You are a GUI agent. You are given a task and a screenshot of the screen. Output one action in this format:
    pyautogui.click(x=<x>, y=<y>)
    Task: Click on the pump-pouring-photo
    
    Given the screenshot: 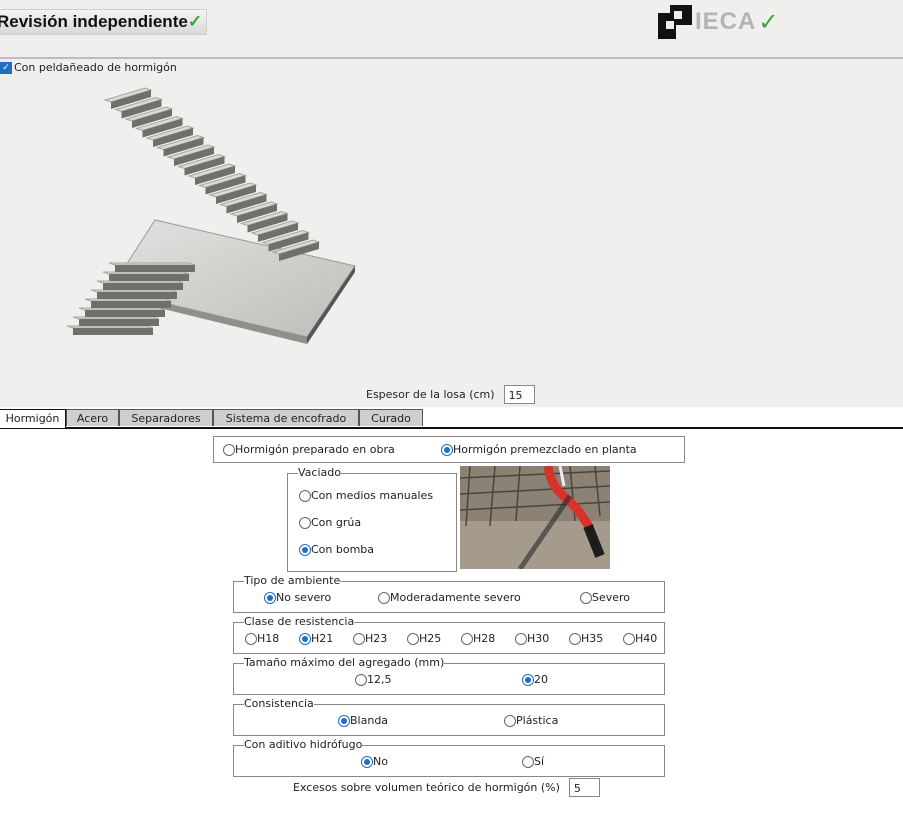 What is the action you would take?
    pyautogui.click(x=535, y=517)
    